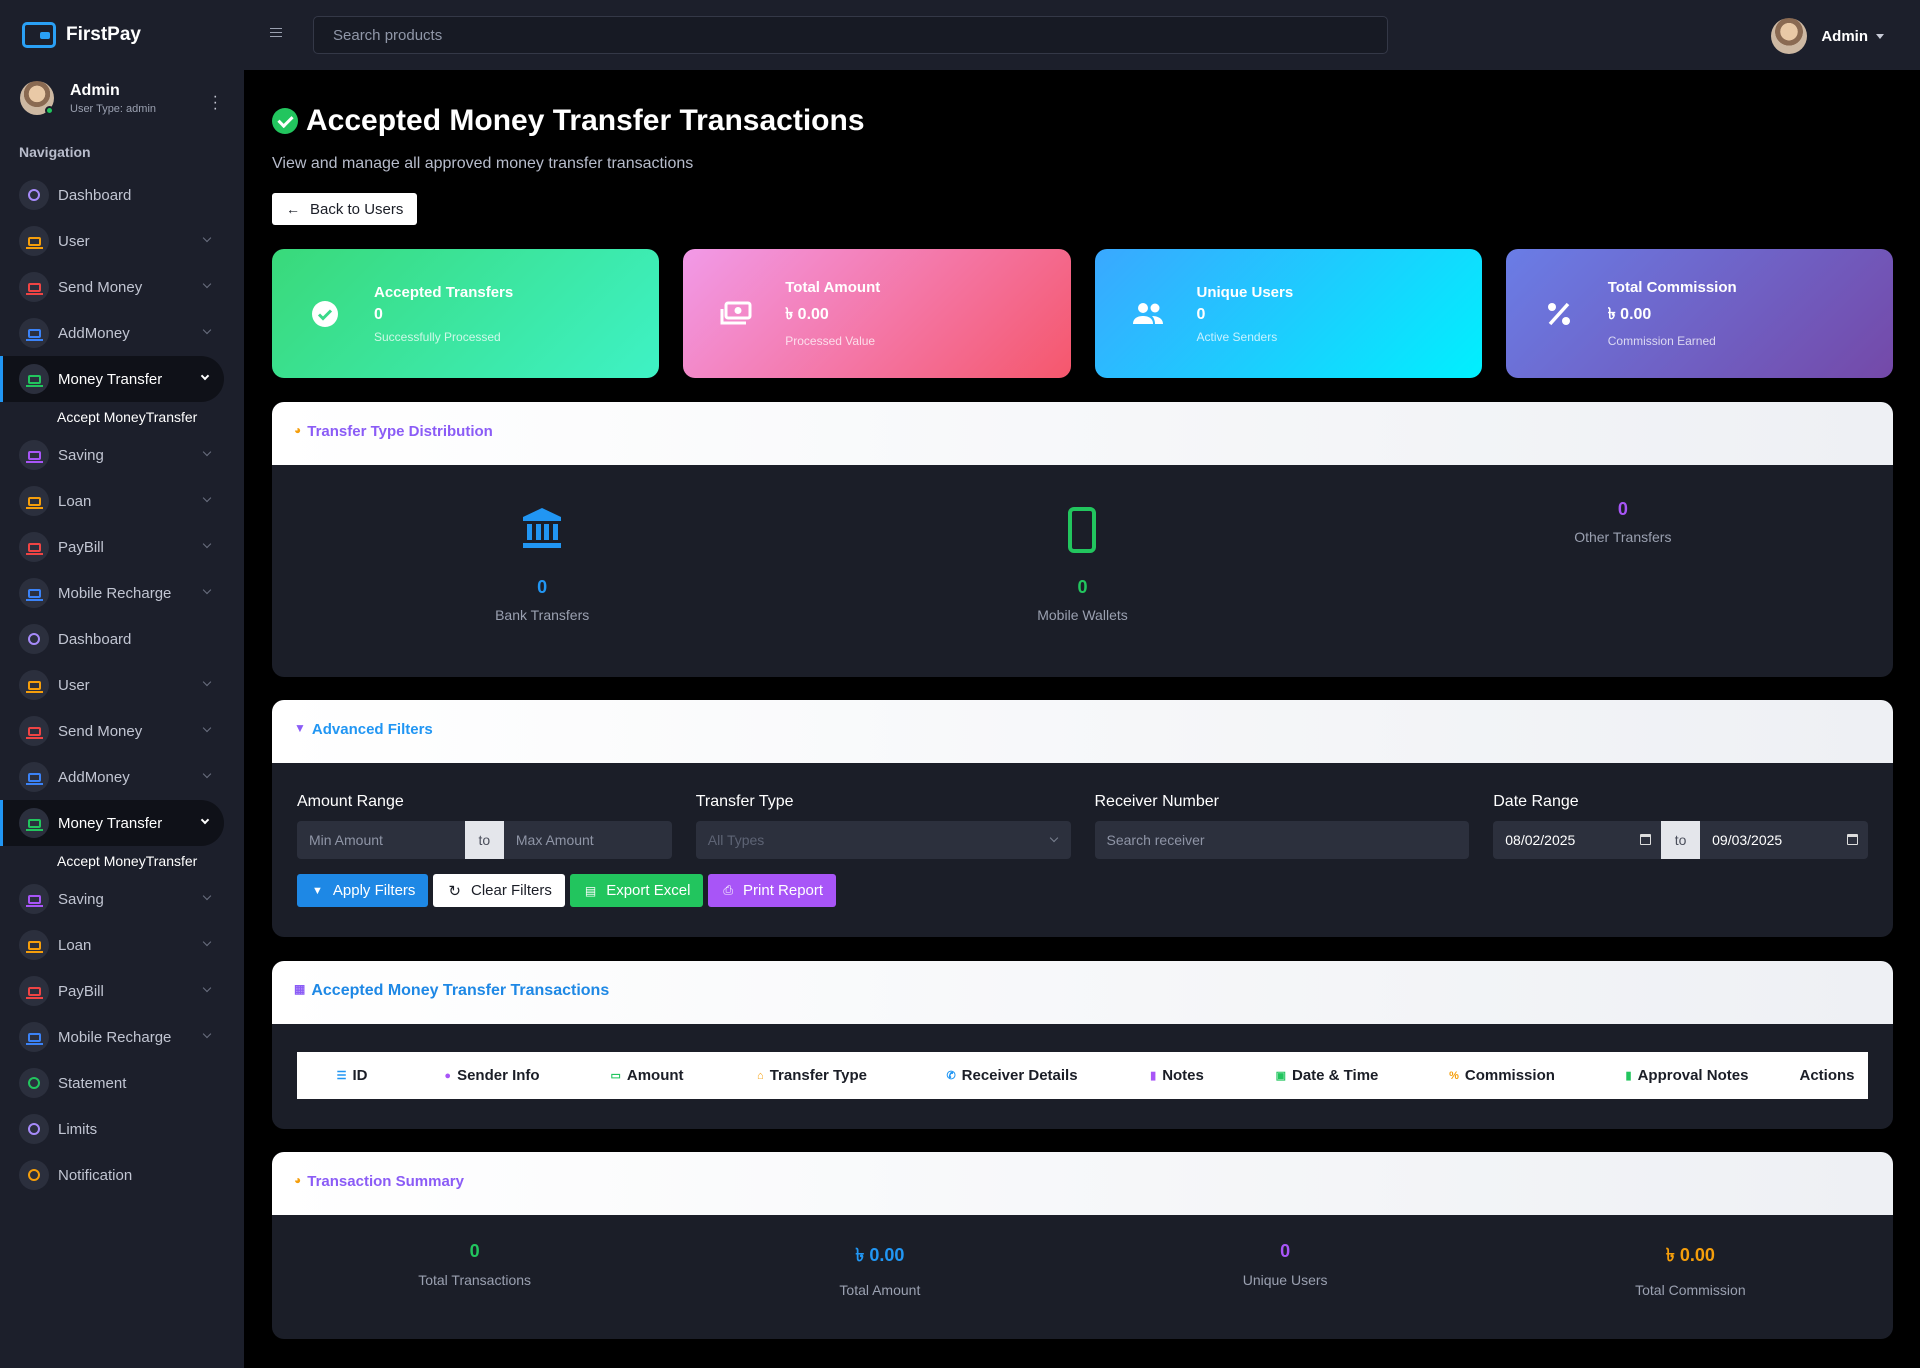 This screenshot has height=1368, width=1920. What do you see at coordinates (1690, 1290) in the screenshot?
I see `summary-item: ৳ 0.00 Total Commission` at bounding box center [1690, 1290].